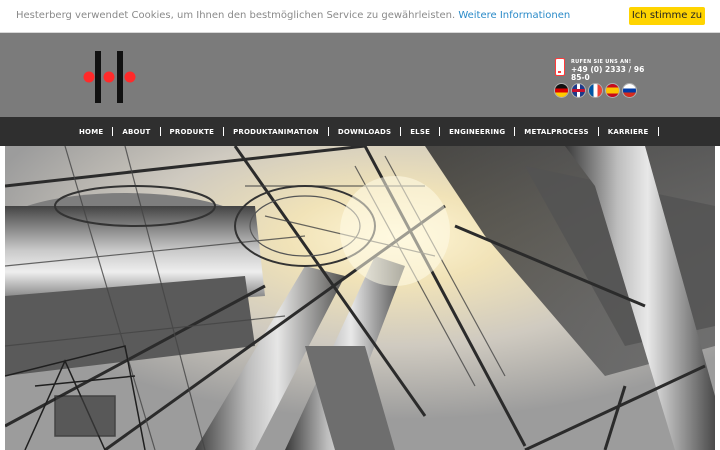 The height and width of the screenshot is (450, 720). I want to click on nav-link-karriere: KARRIERE, so click(628, 132).